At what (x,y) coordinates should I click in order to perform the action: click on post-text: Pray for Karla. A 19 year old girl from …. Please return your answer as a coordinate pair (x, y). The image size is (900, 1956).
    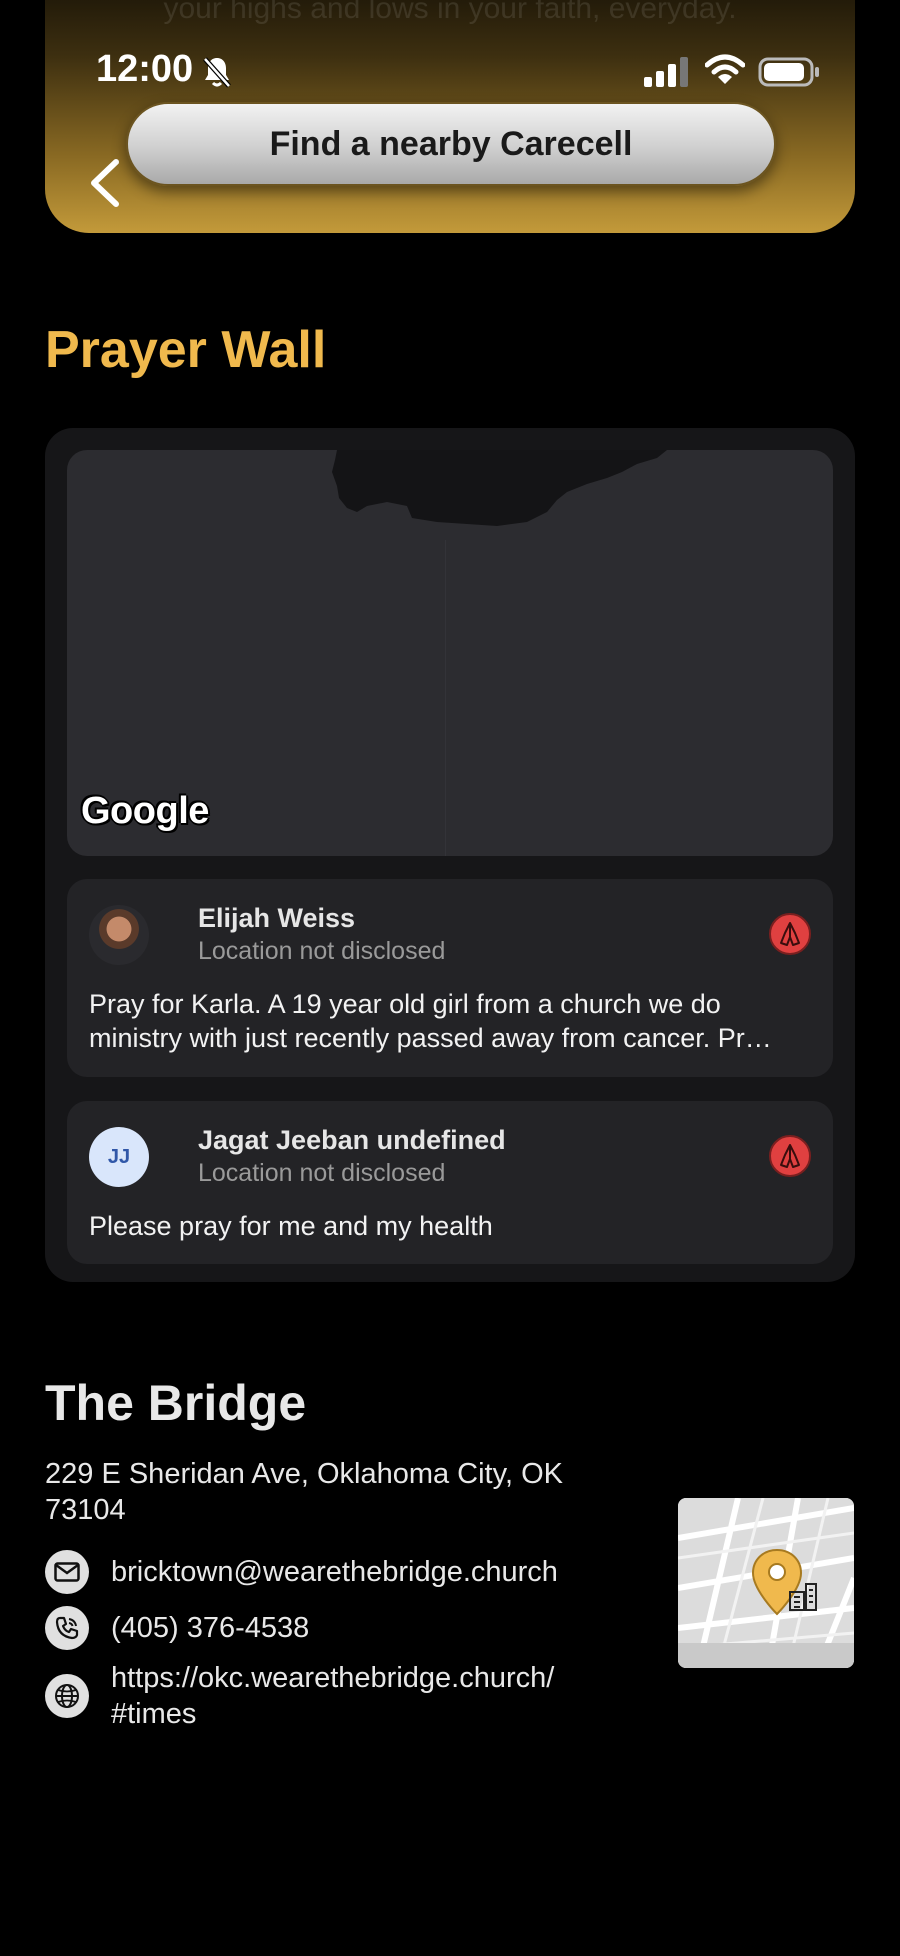
    Looking at the image, I should click on (430, 1021).